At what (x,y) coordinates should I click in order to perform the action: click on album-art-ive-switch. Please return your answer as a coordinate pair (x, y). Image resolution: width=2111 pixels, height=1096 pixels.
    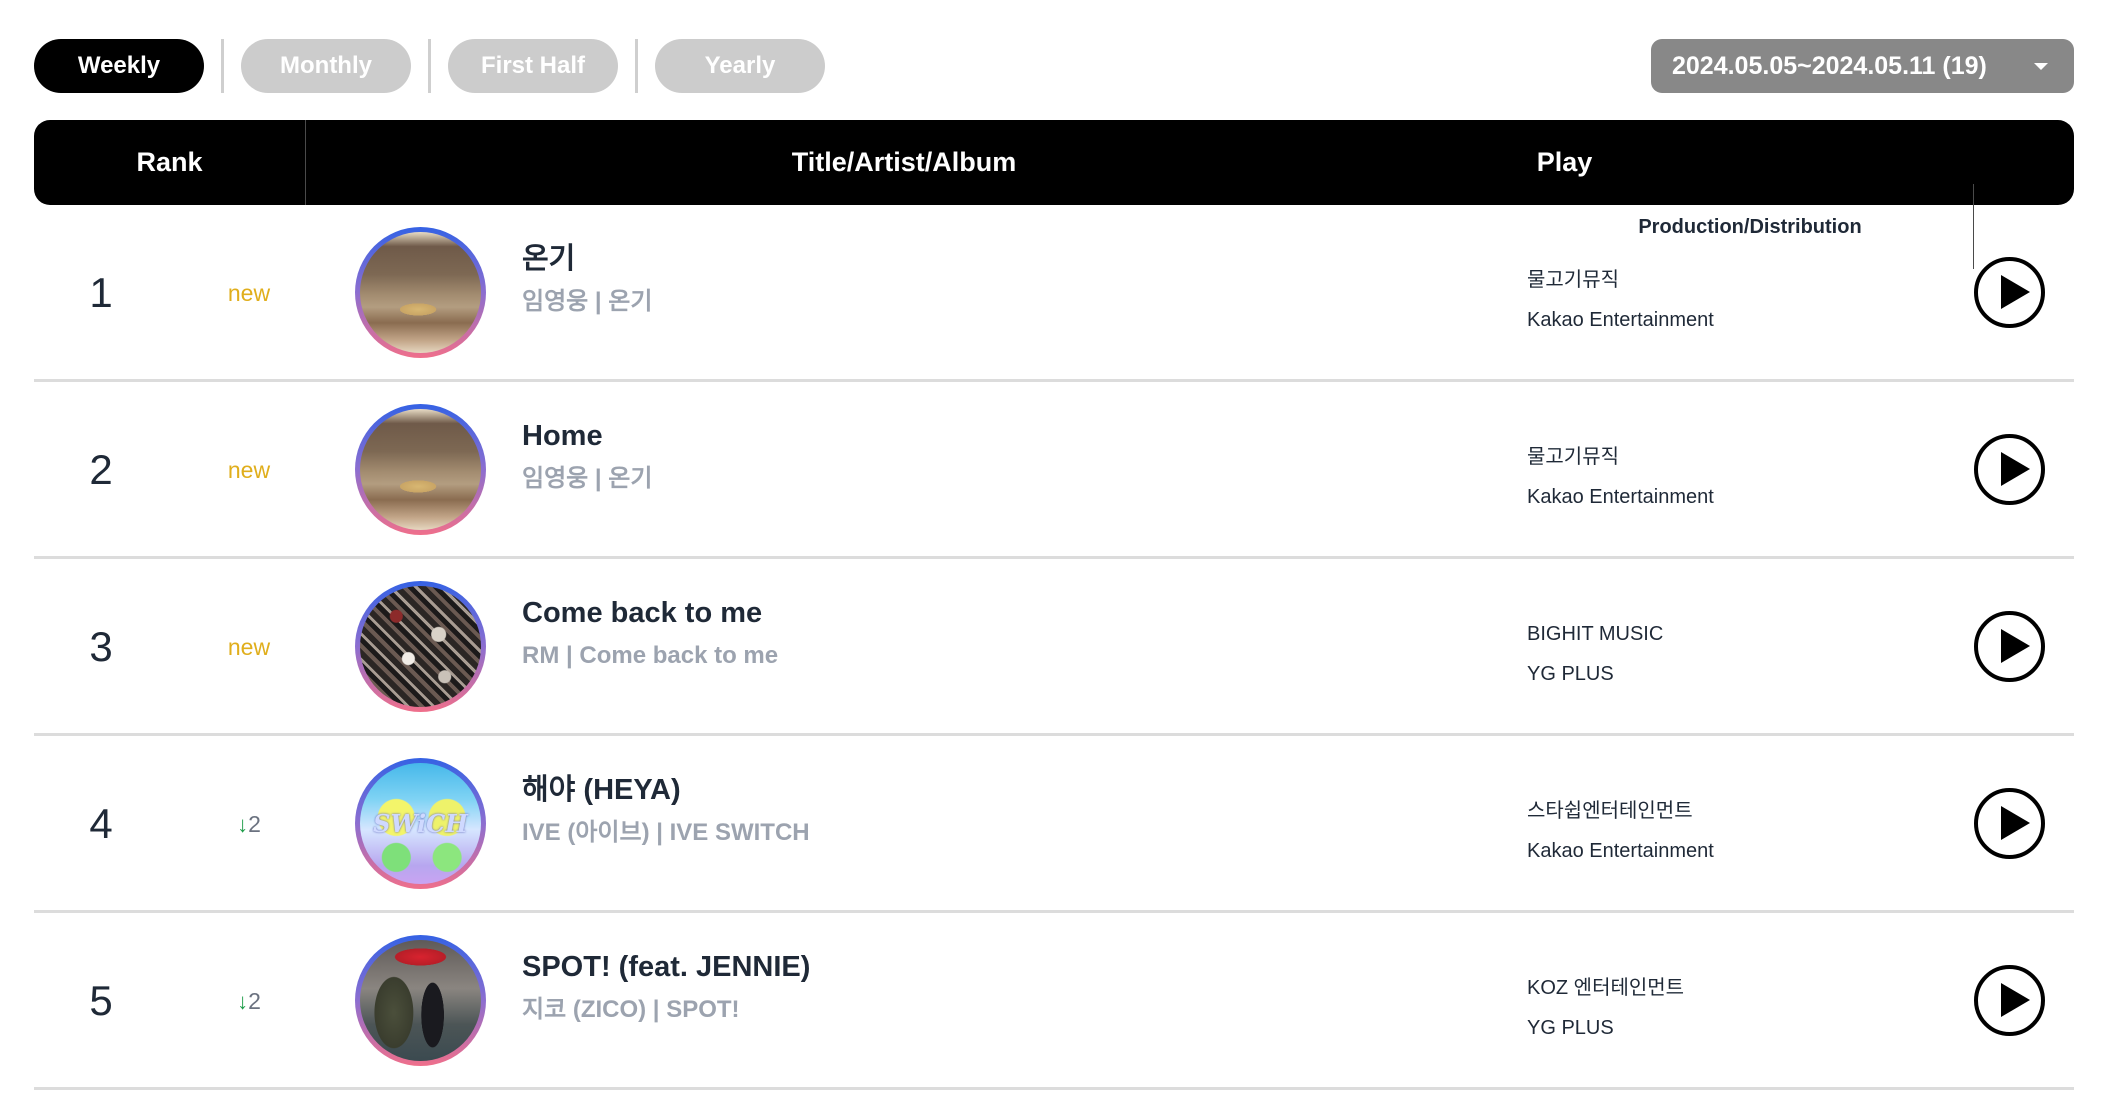
    Looking at the image, I should click on (420, 823).